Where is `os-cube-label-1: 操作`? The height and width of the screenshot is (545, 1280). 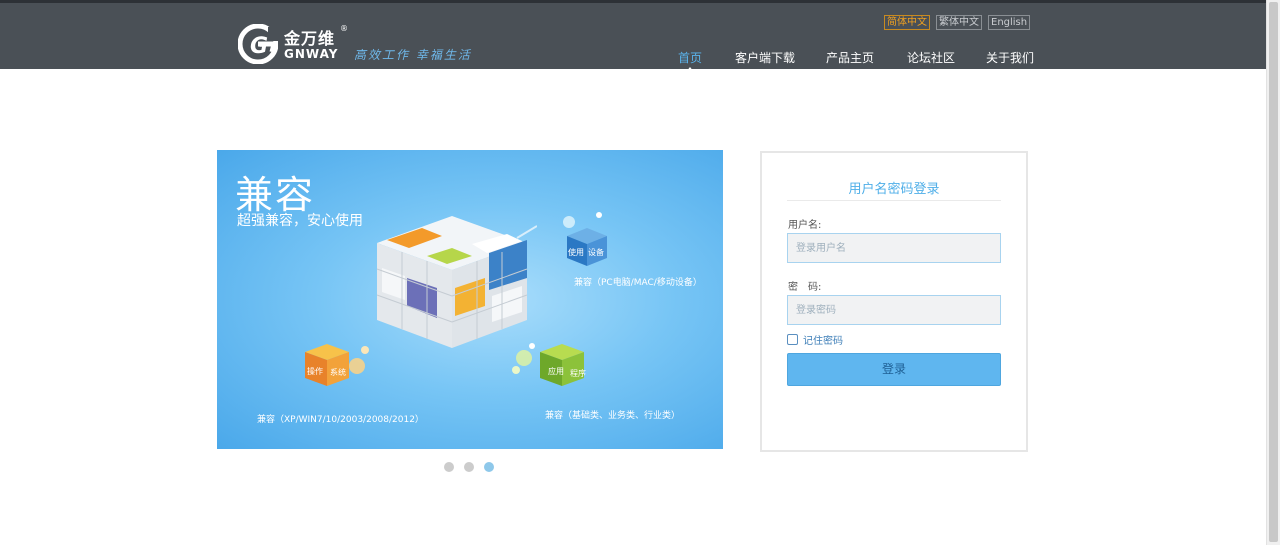
os-cube-label-1: 操作 is located at coordinates (315, 371).